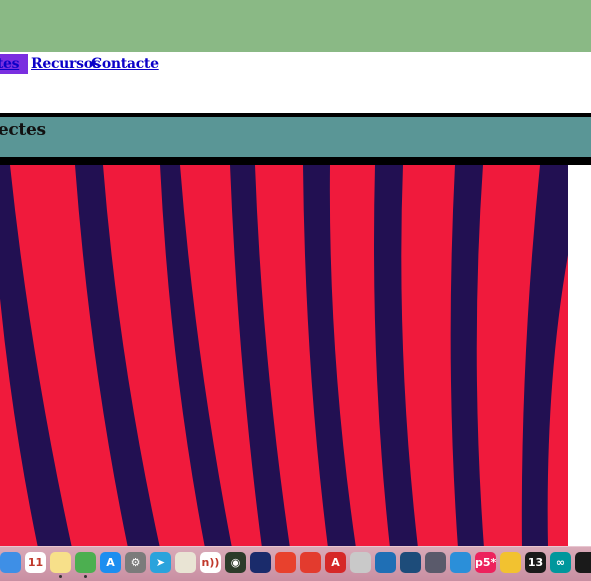  What do you see at coordinates (185, 562) in the screenshot?
I see `textedit-icon` at bounding box center [185, 562].